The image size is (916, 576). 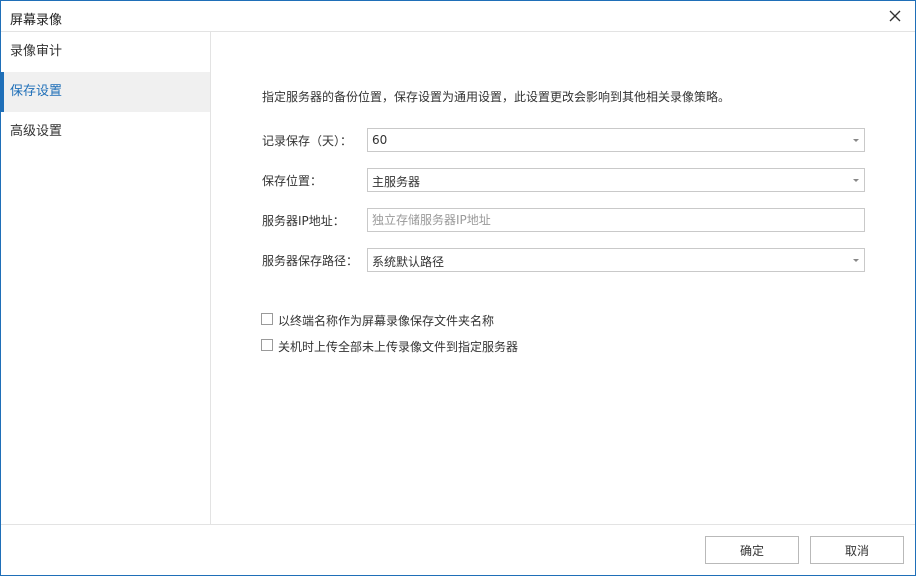 What do you see at coordinates (752, 550) in the screenshot?
I see `ok-button: 确定` at bounding box center [752, 550].